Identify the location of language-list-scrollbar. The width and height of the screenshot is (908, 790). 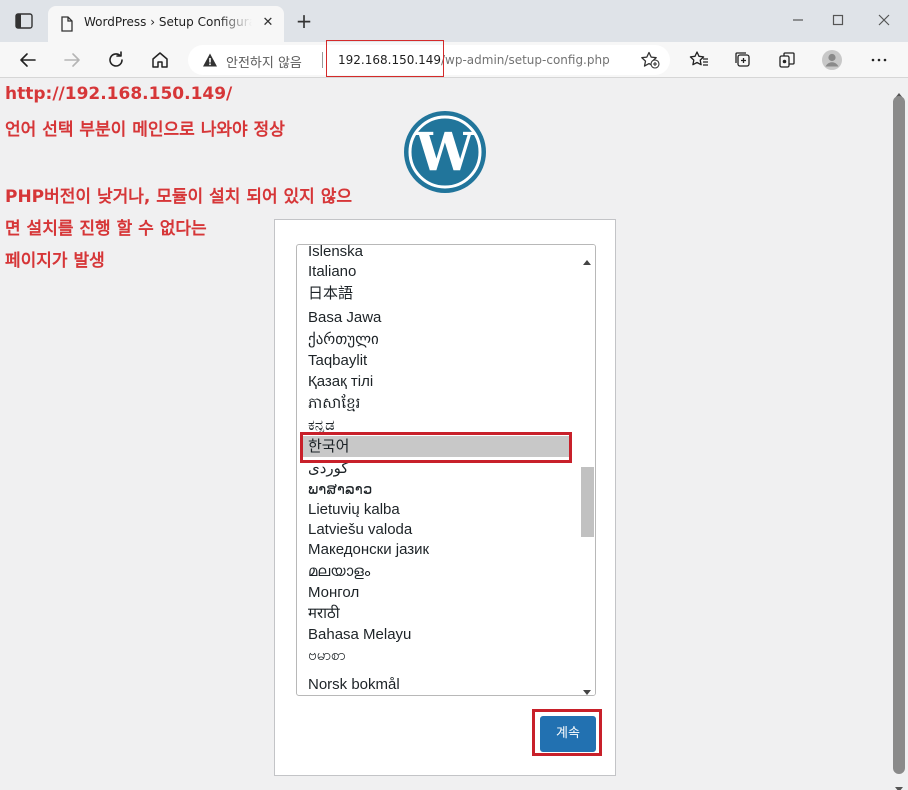
(587, 470).